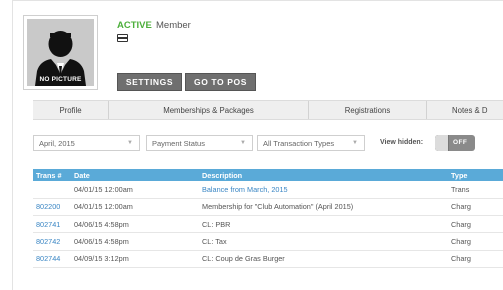 This screenshot has height=290, width=503. Describe the element at coordinates (475, 190) in the screenshot. I see `trans-type: Trans` at that location.